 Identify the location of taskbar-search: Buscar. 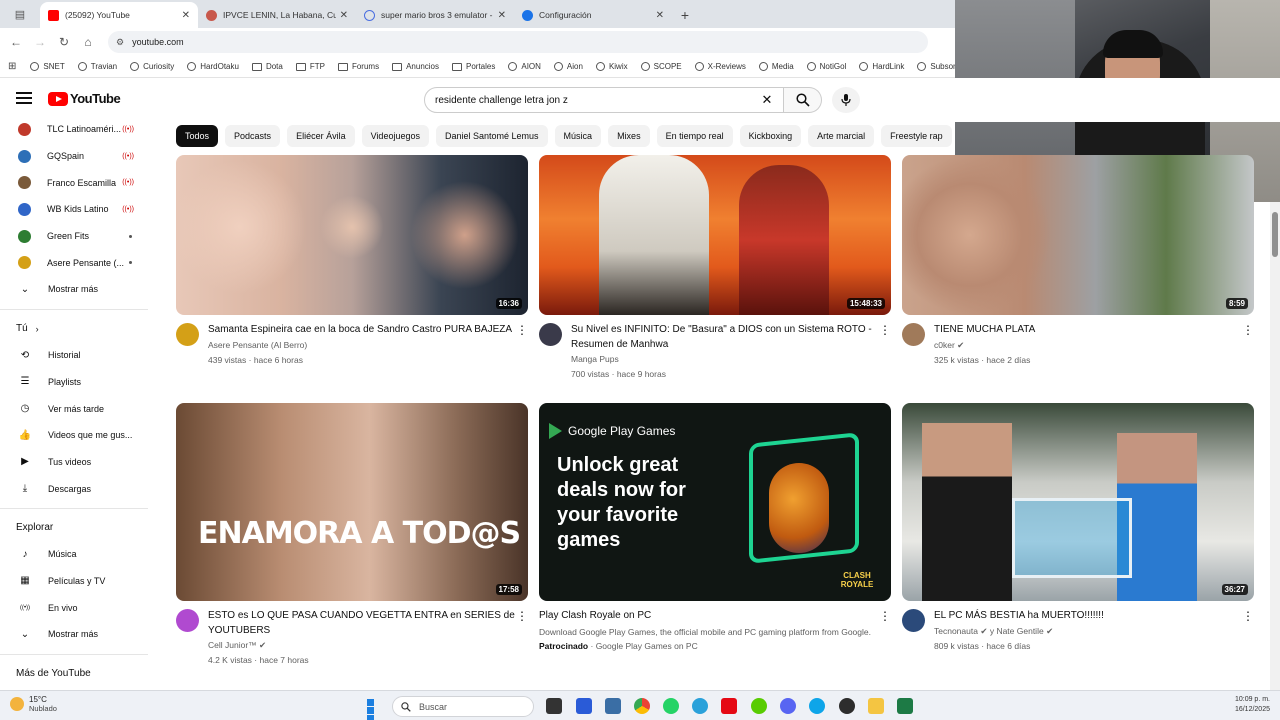
(463, 706).